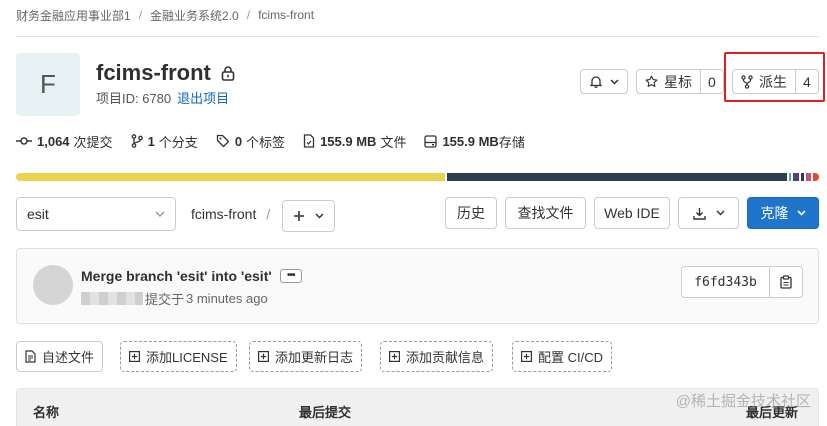  I want to click on tags-count: 0, so click(238, 141).